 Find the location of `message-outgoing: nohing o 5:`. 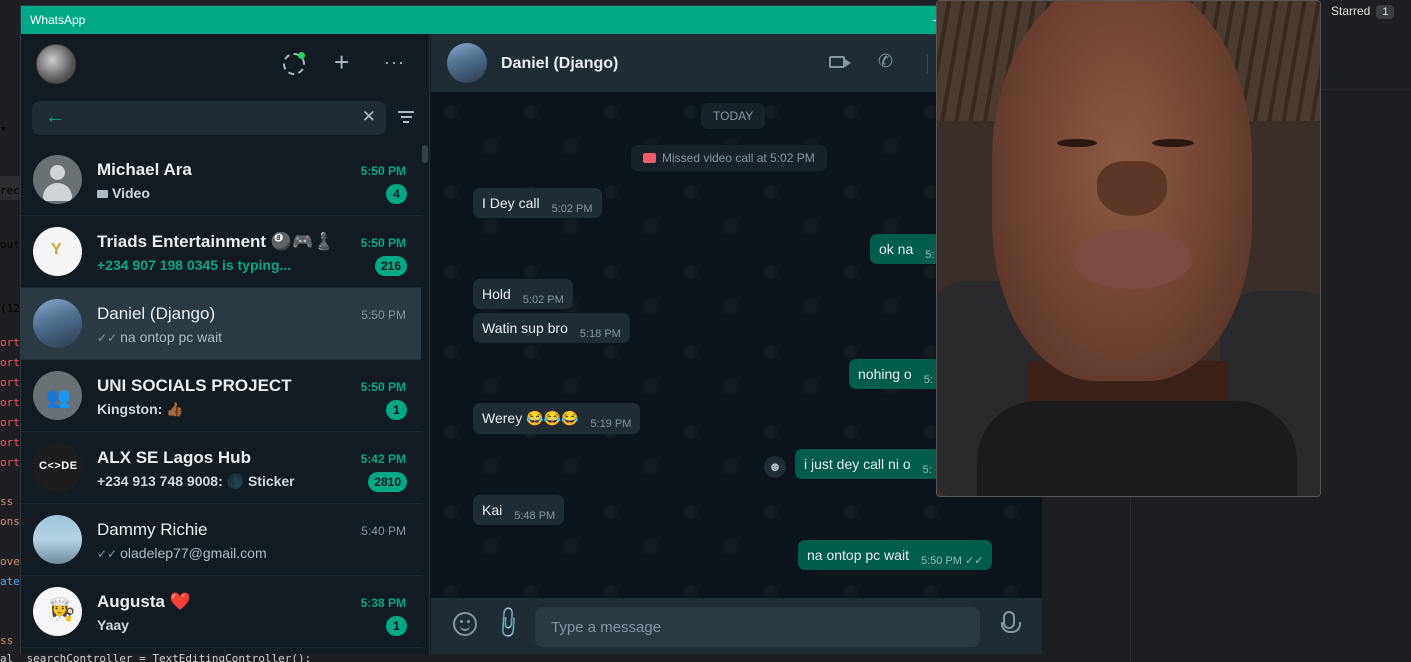

message-outgoing: nohing o 5: is located at coordinates (895, 374).